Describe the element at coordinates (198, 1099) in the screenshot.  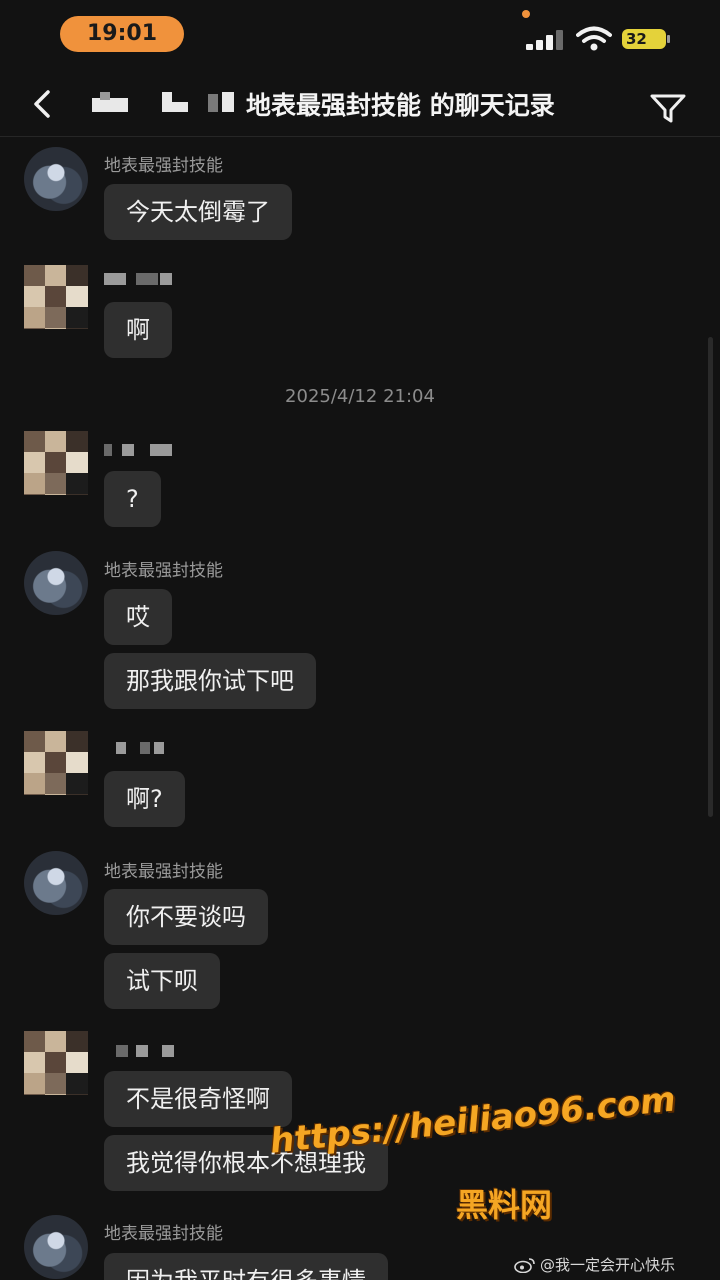
I see `message-bubble: 不是很奇怪啊` at that location.